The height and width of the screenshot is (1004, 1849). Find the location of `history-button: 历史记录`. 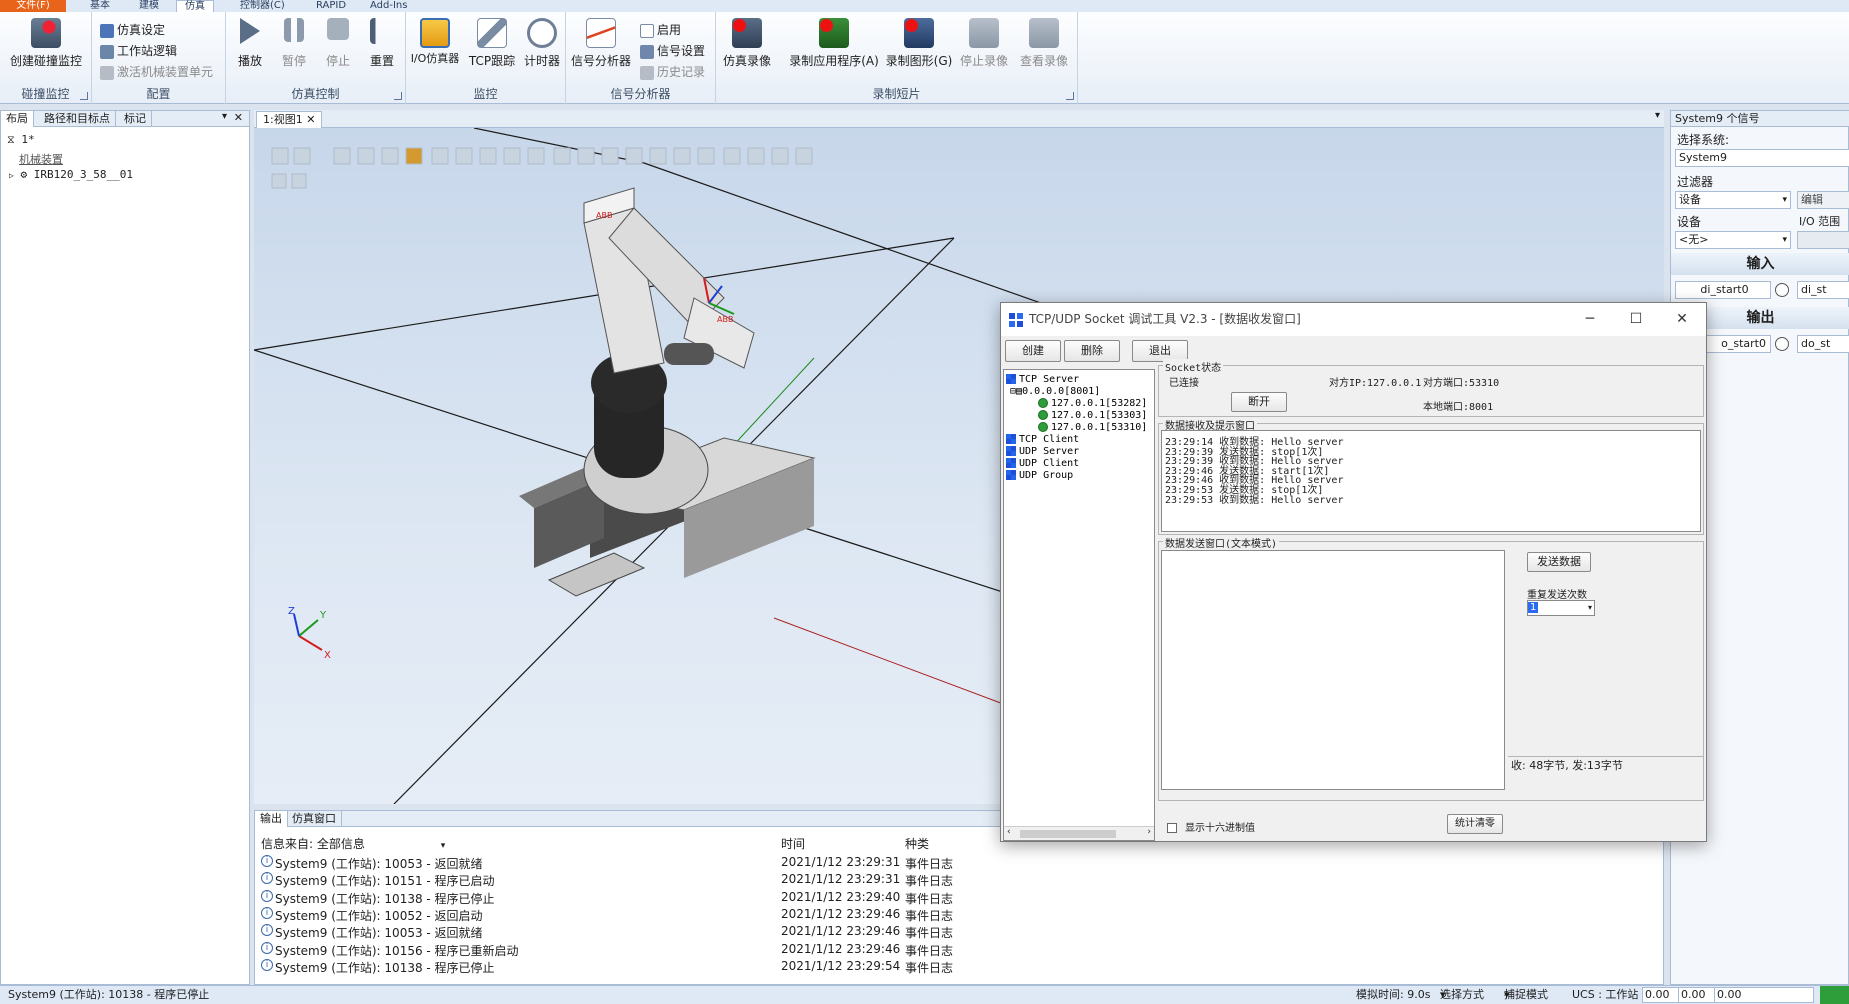

history-button: 历史记录 is located at coordinates (672, 72).